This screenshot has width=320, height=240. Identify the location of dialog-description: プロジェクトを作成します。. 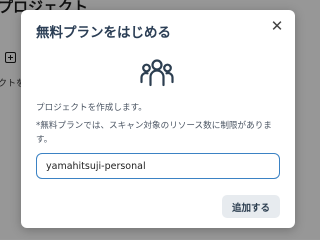
(91, 108).